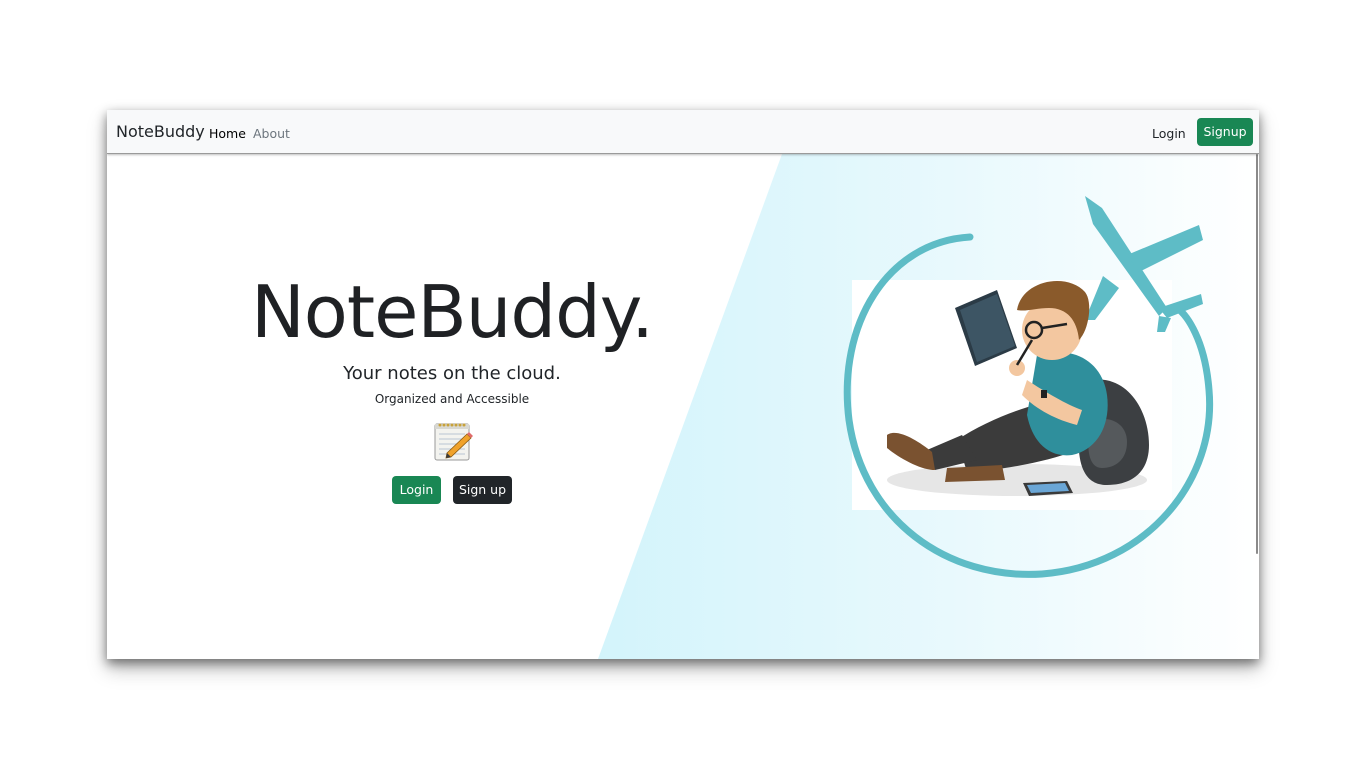 This screenshot has height=768, width=1366. What do you see at coordinates (452, 399) in the screenshot?
I see `hero-tagline: Organized and Accessible` at bounding box center [452, 399].